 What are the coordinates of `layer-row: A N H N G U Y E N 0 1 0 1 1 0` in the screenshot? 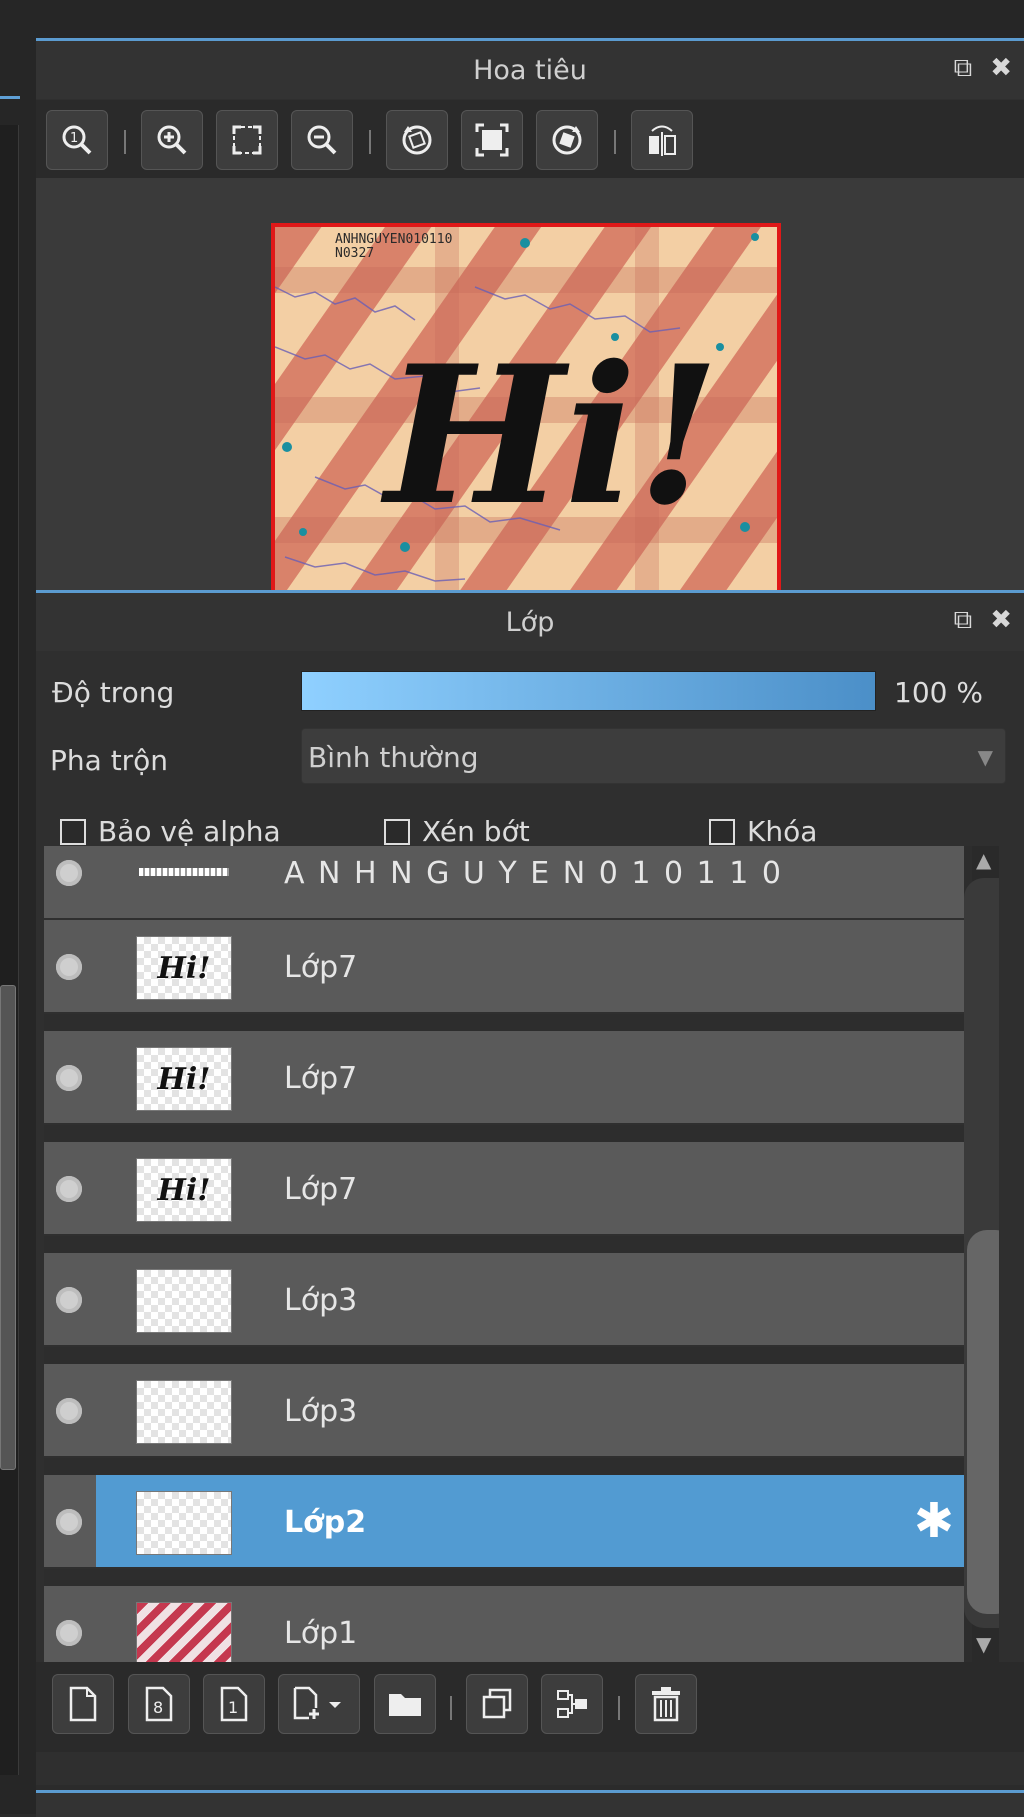 It's located at (504, 883).